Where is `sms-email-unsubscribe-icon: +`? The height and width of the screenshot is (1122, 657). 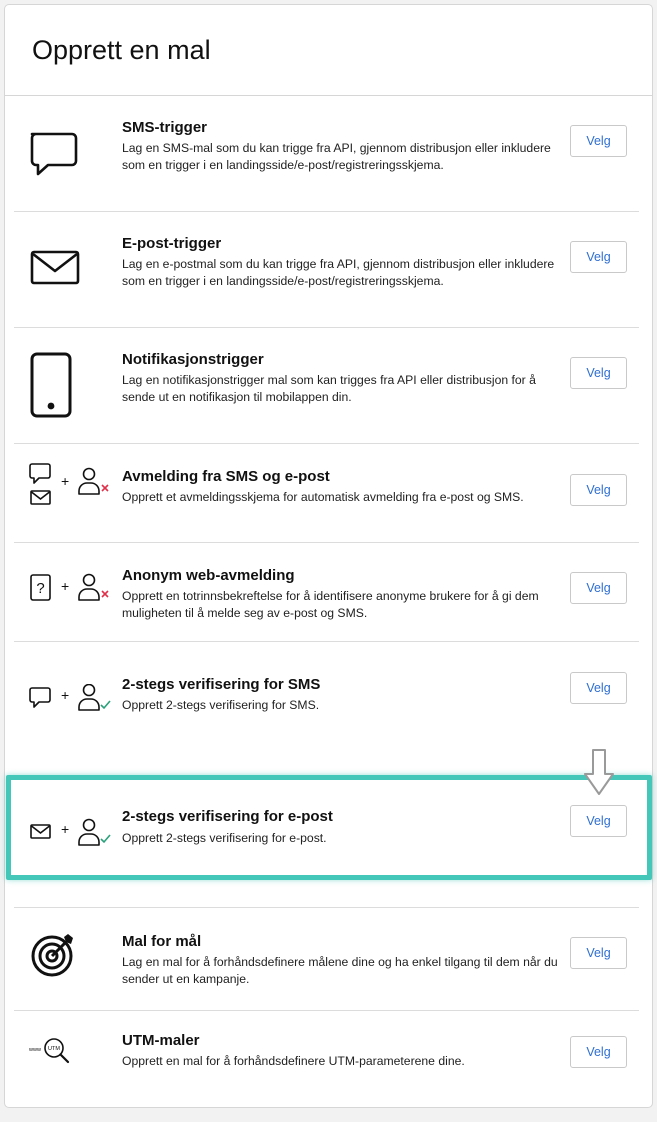 sms-email-unsubscribe-icon: + is located at coordinates (72, 493).